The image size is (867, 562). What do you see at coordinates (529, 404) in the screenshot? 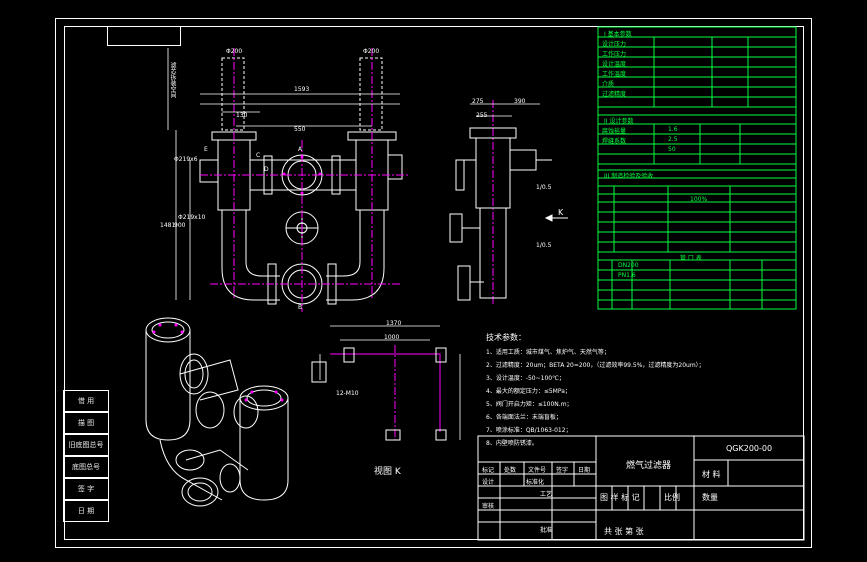
I see `note-item: 5、阀门开启力矩：≤100N.m；` at bounding box center [529, 404].